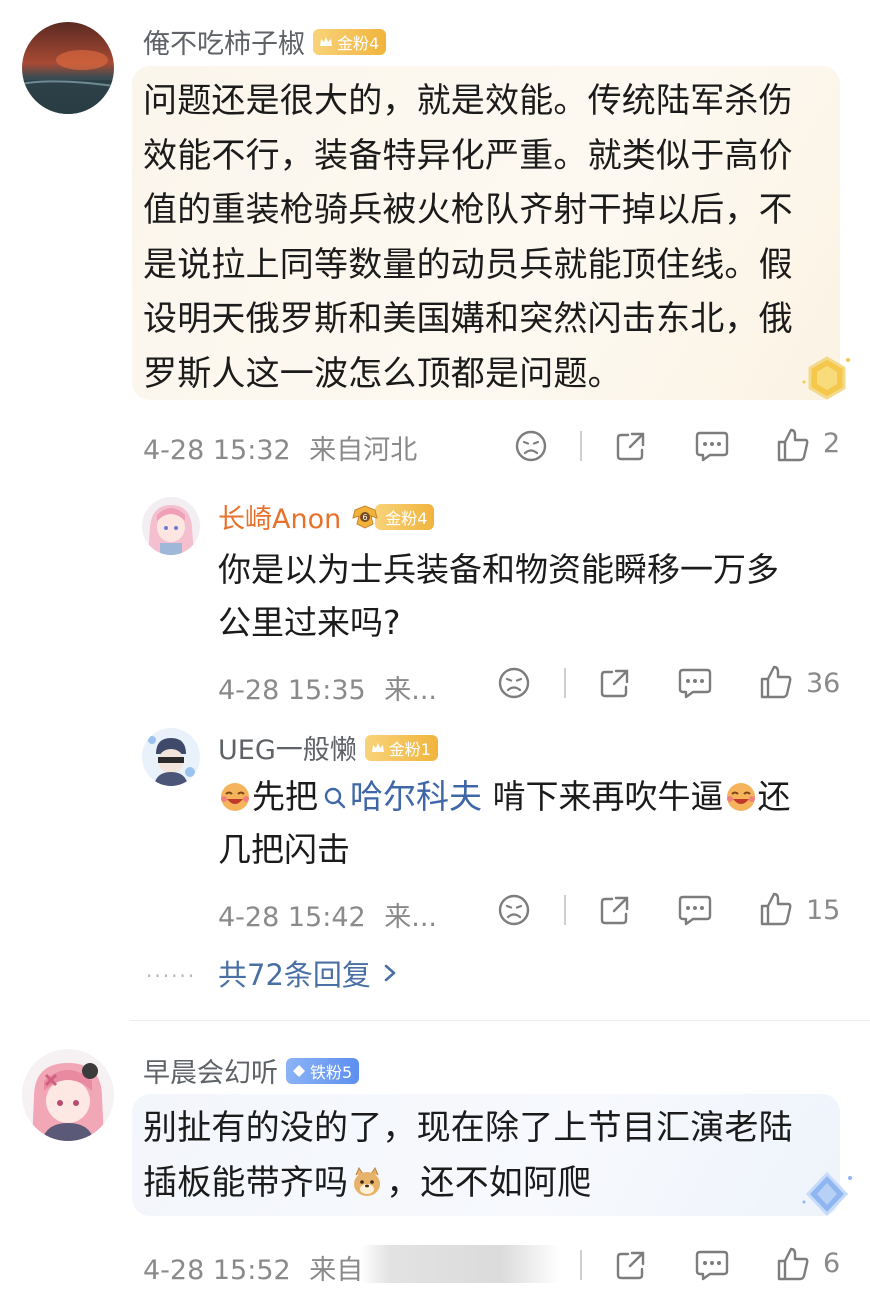  I want to click on username-text: 俺不吃柿子椒, so click(224, 41).